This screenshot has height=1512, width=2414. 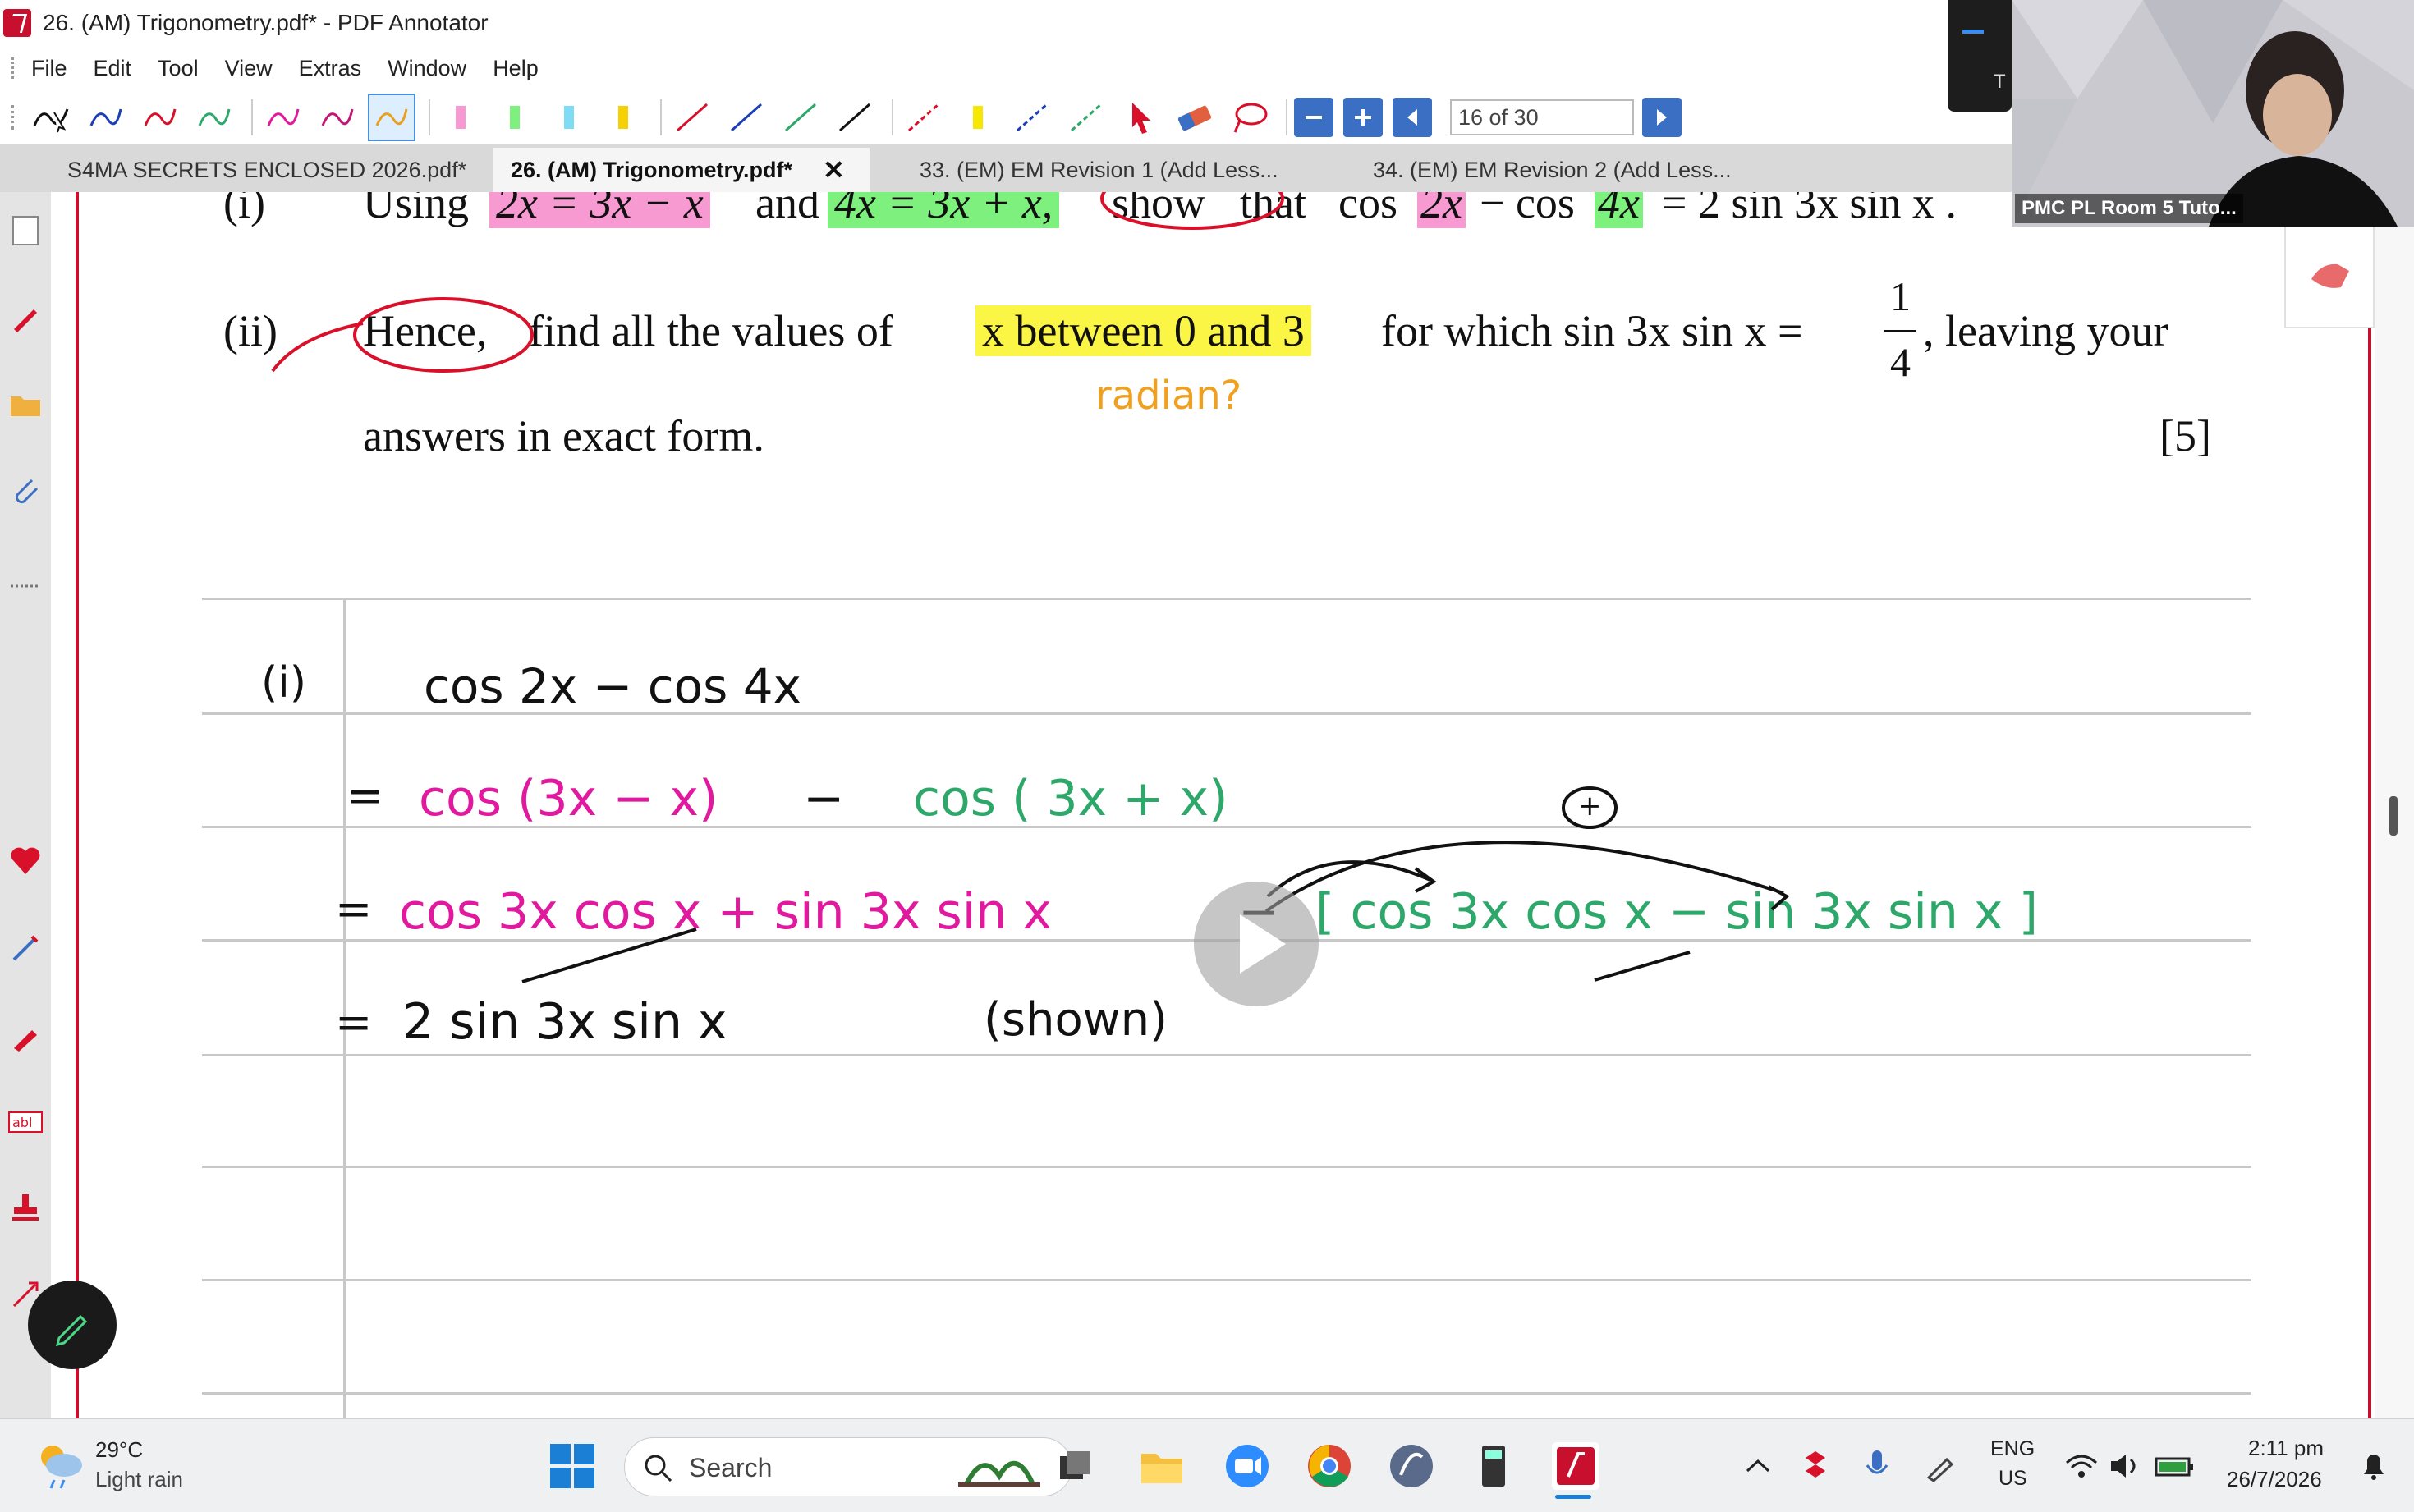 What do you see at coordinates (1168, 396) in the screenshot?
I see `radian-annotation: radian?` at bounding box center [1168, 396].